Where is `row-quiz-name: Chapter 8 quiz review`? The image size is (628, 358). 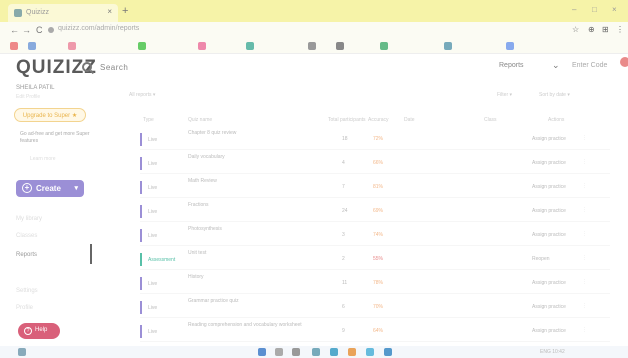 row-quiz-name: Chapter 8 quiz review is located at coordinates (212, 133).